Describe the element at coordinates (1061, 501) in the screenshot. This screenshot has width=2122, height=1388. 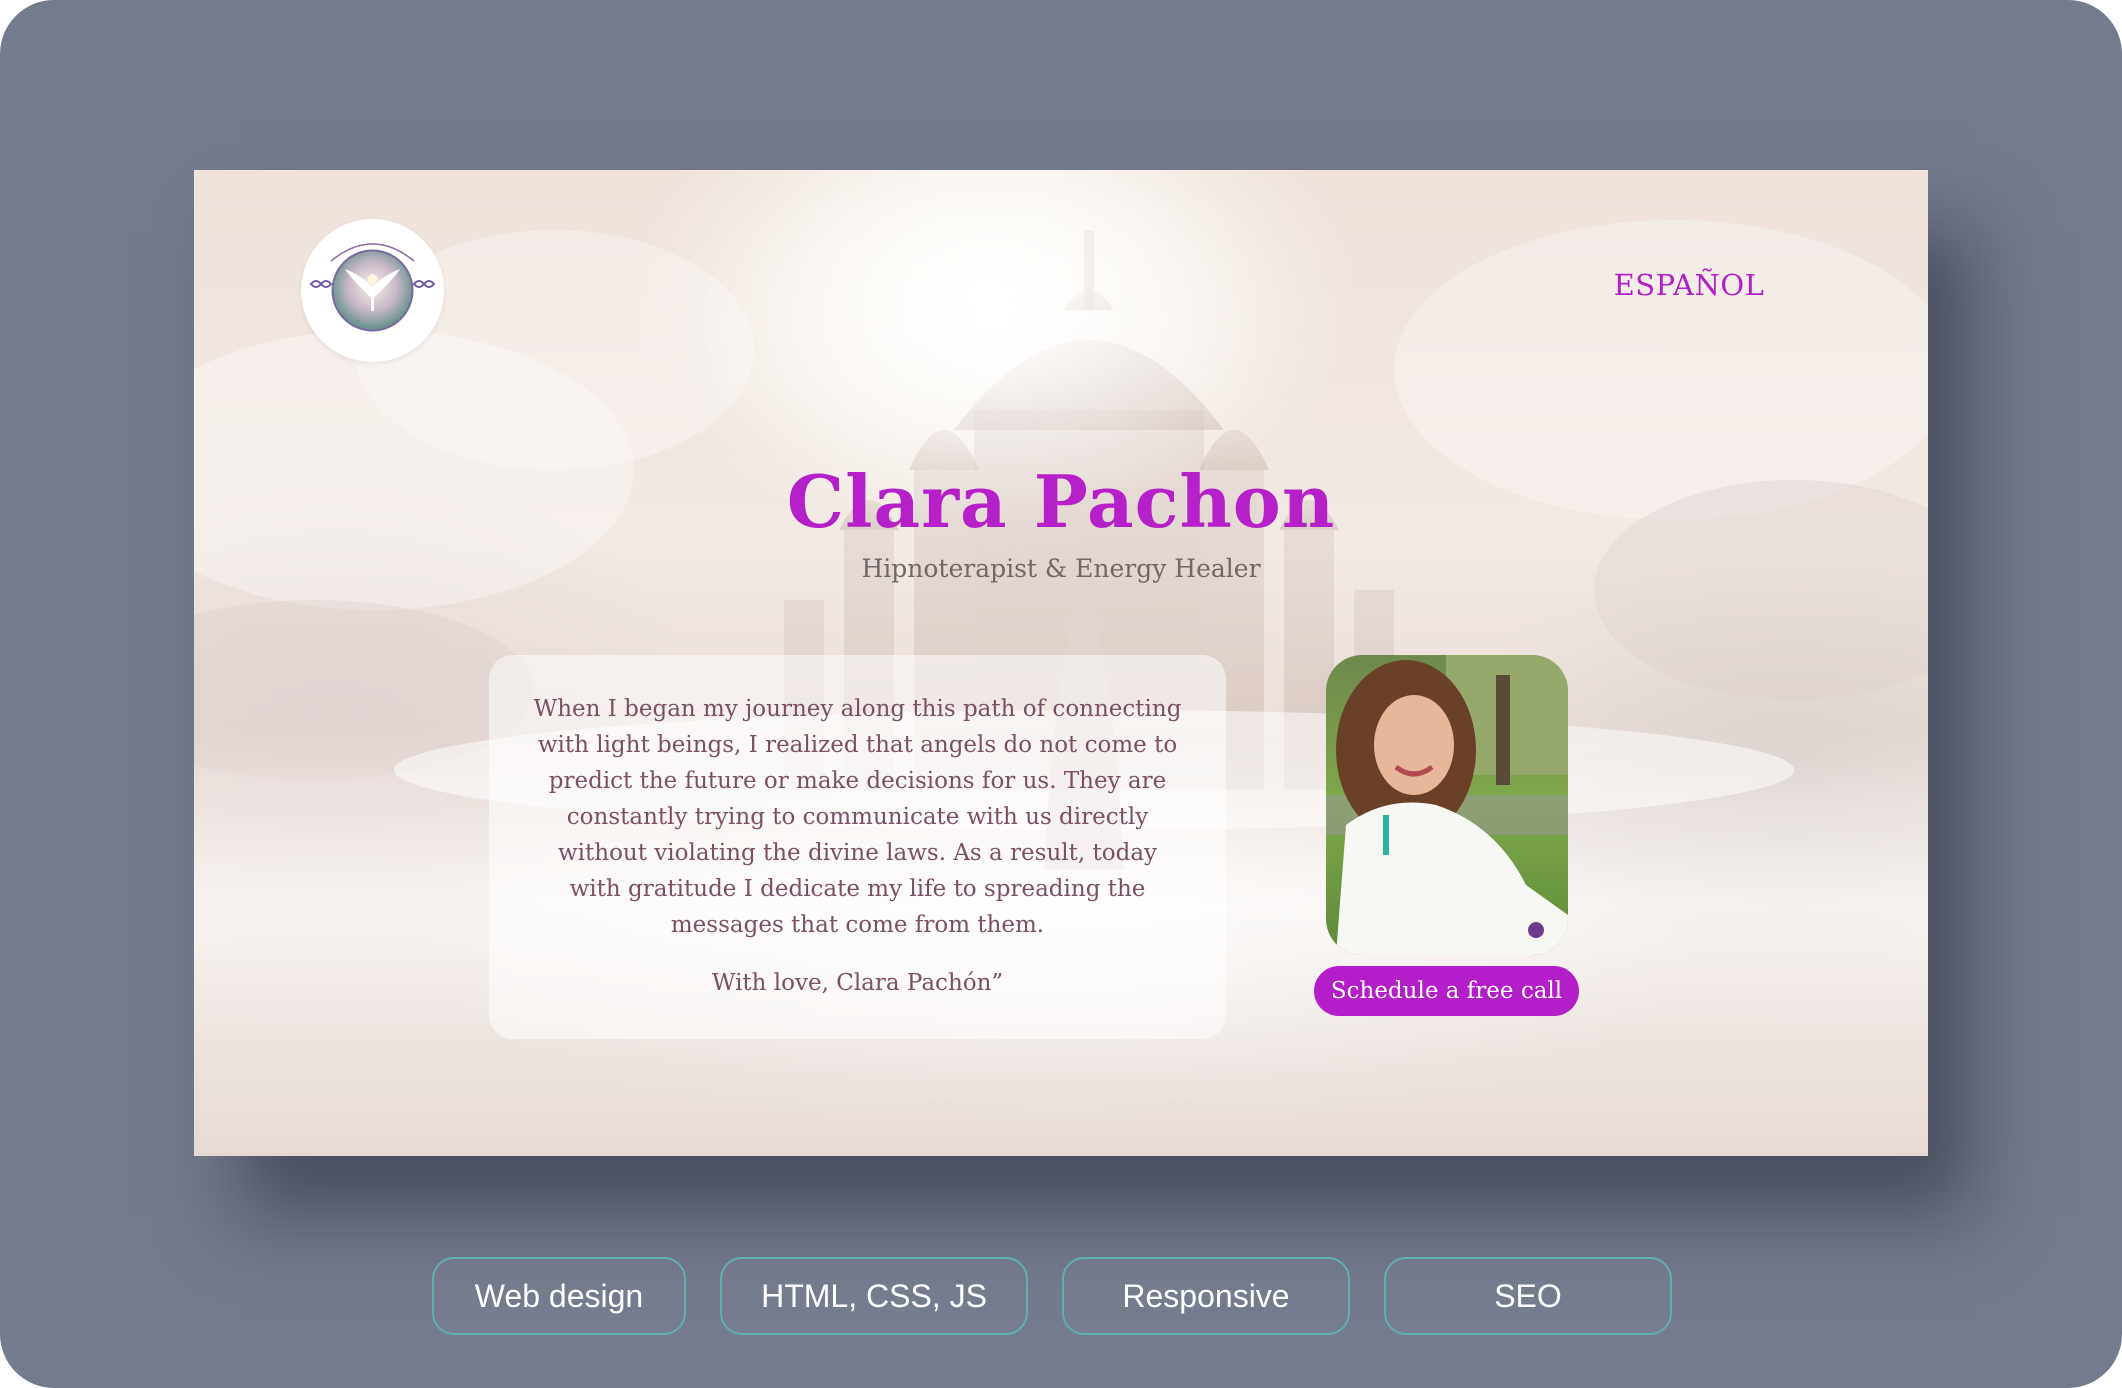
I see `hero-name: Clara Pachon` at that location.